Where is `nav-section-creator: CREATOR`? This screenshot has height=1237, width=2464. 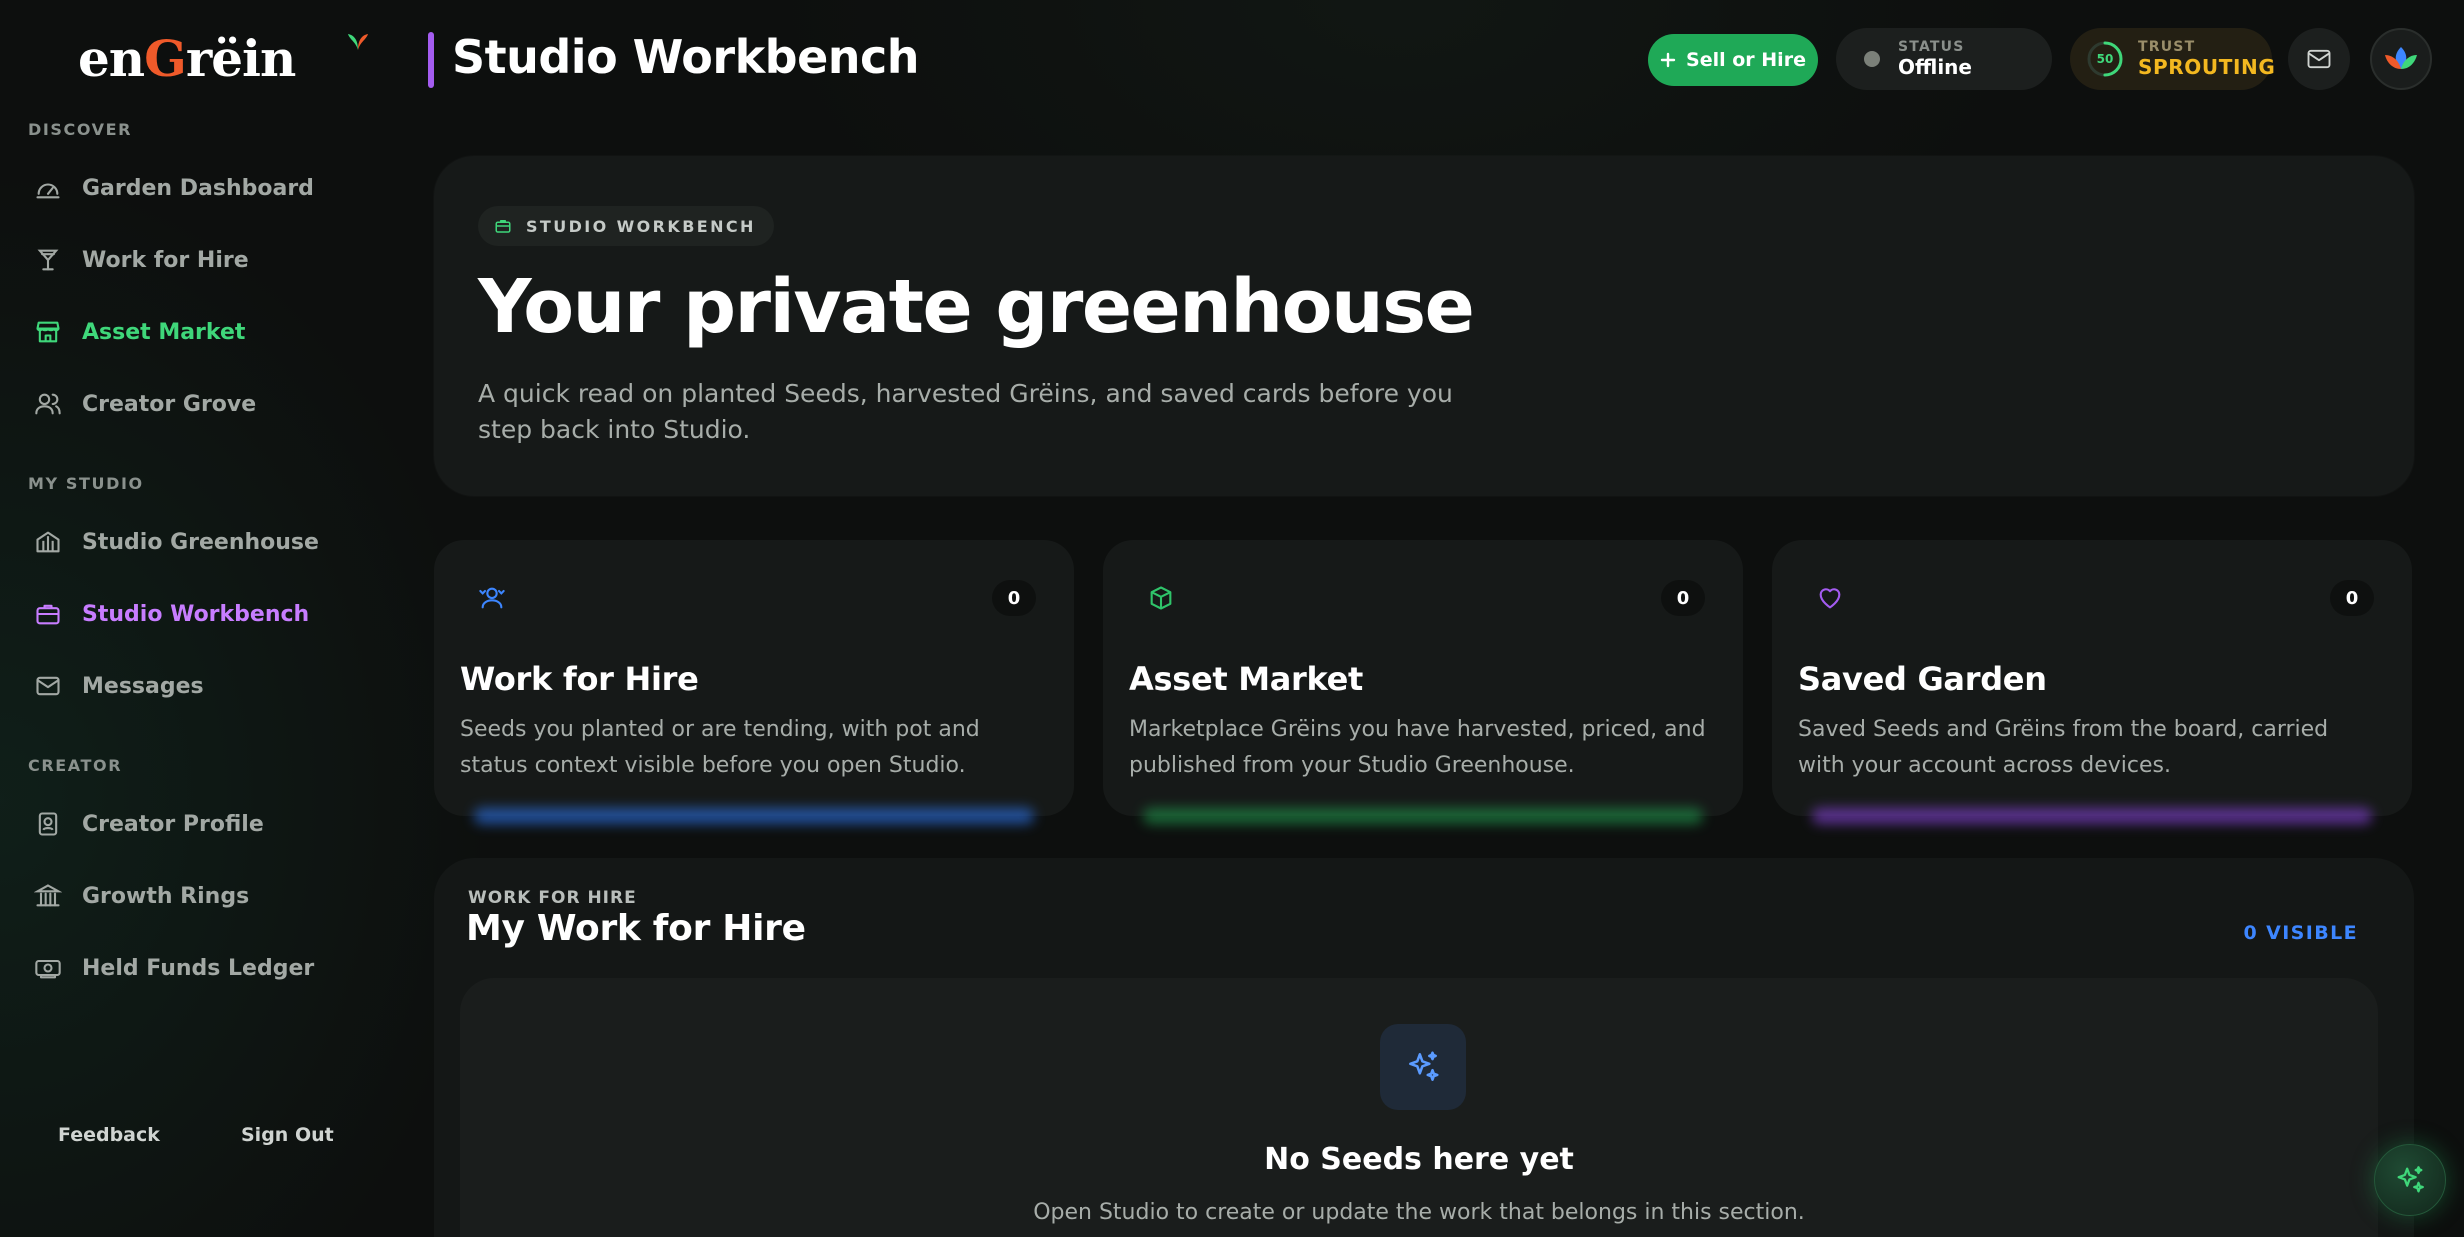 nav-section-creator: CREATOR is located at coordinates (75, 765).